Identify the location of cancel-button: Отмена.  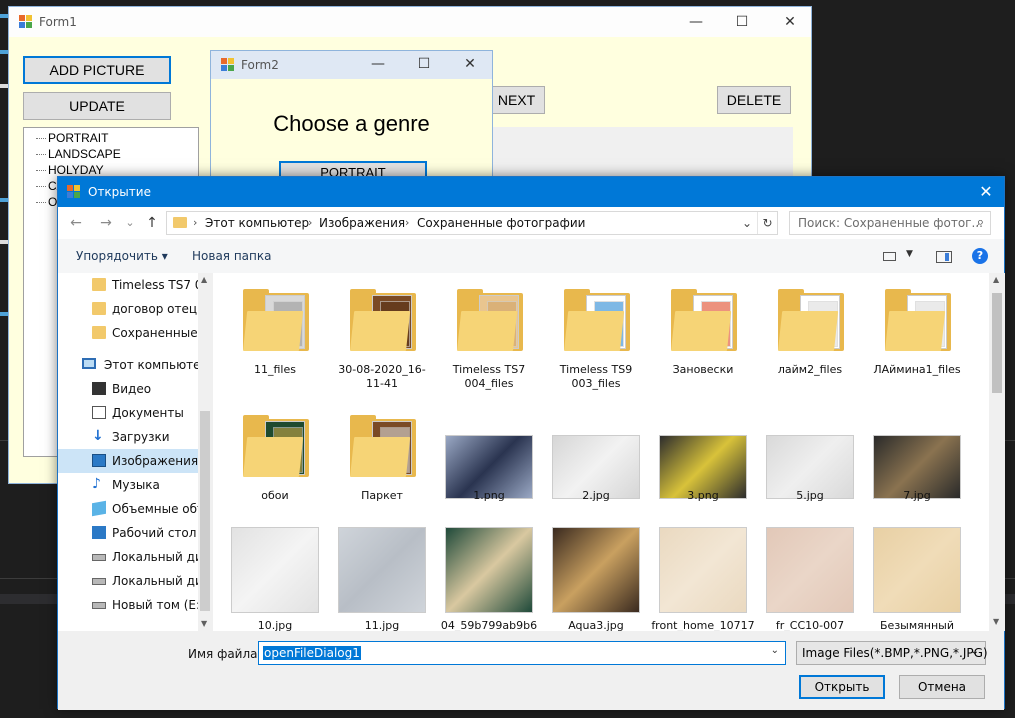
(942, 687).